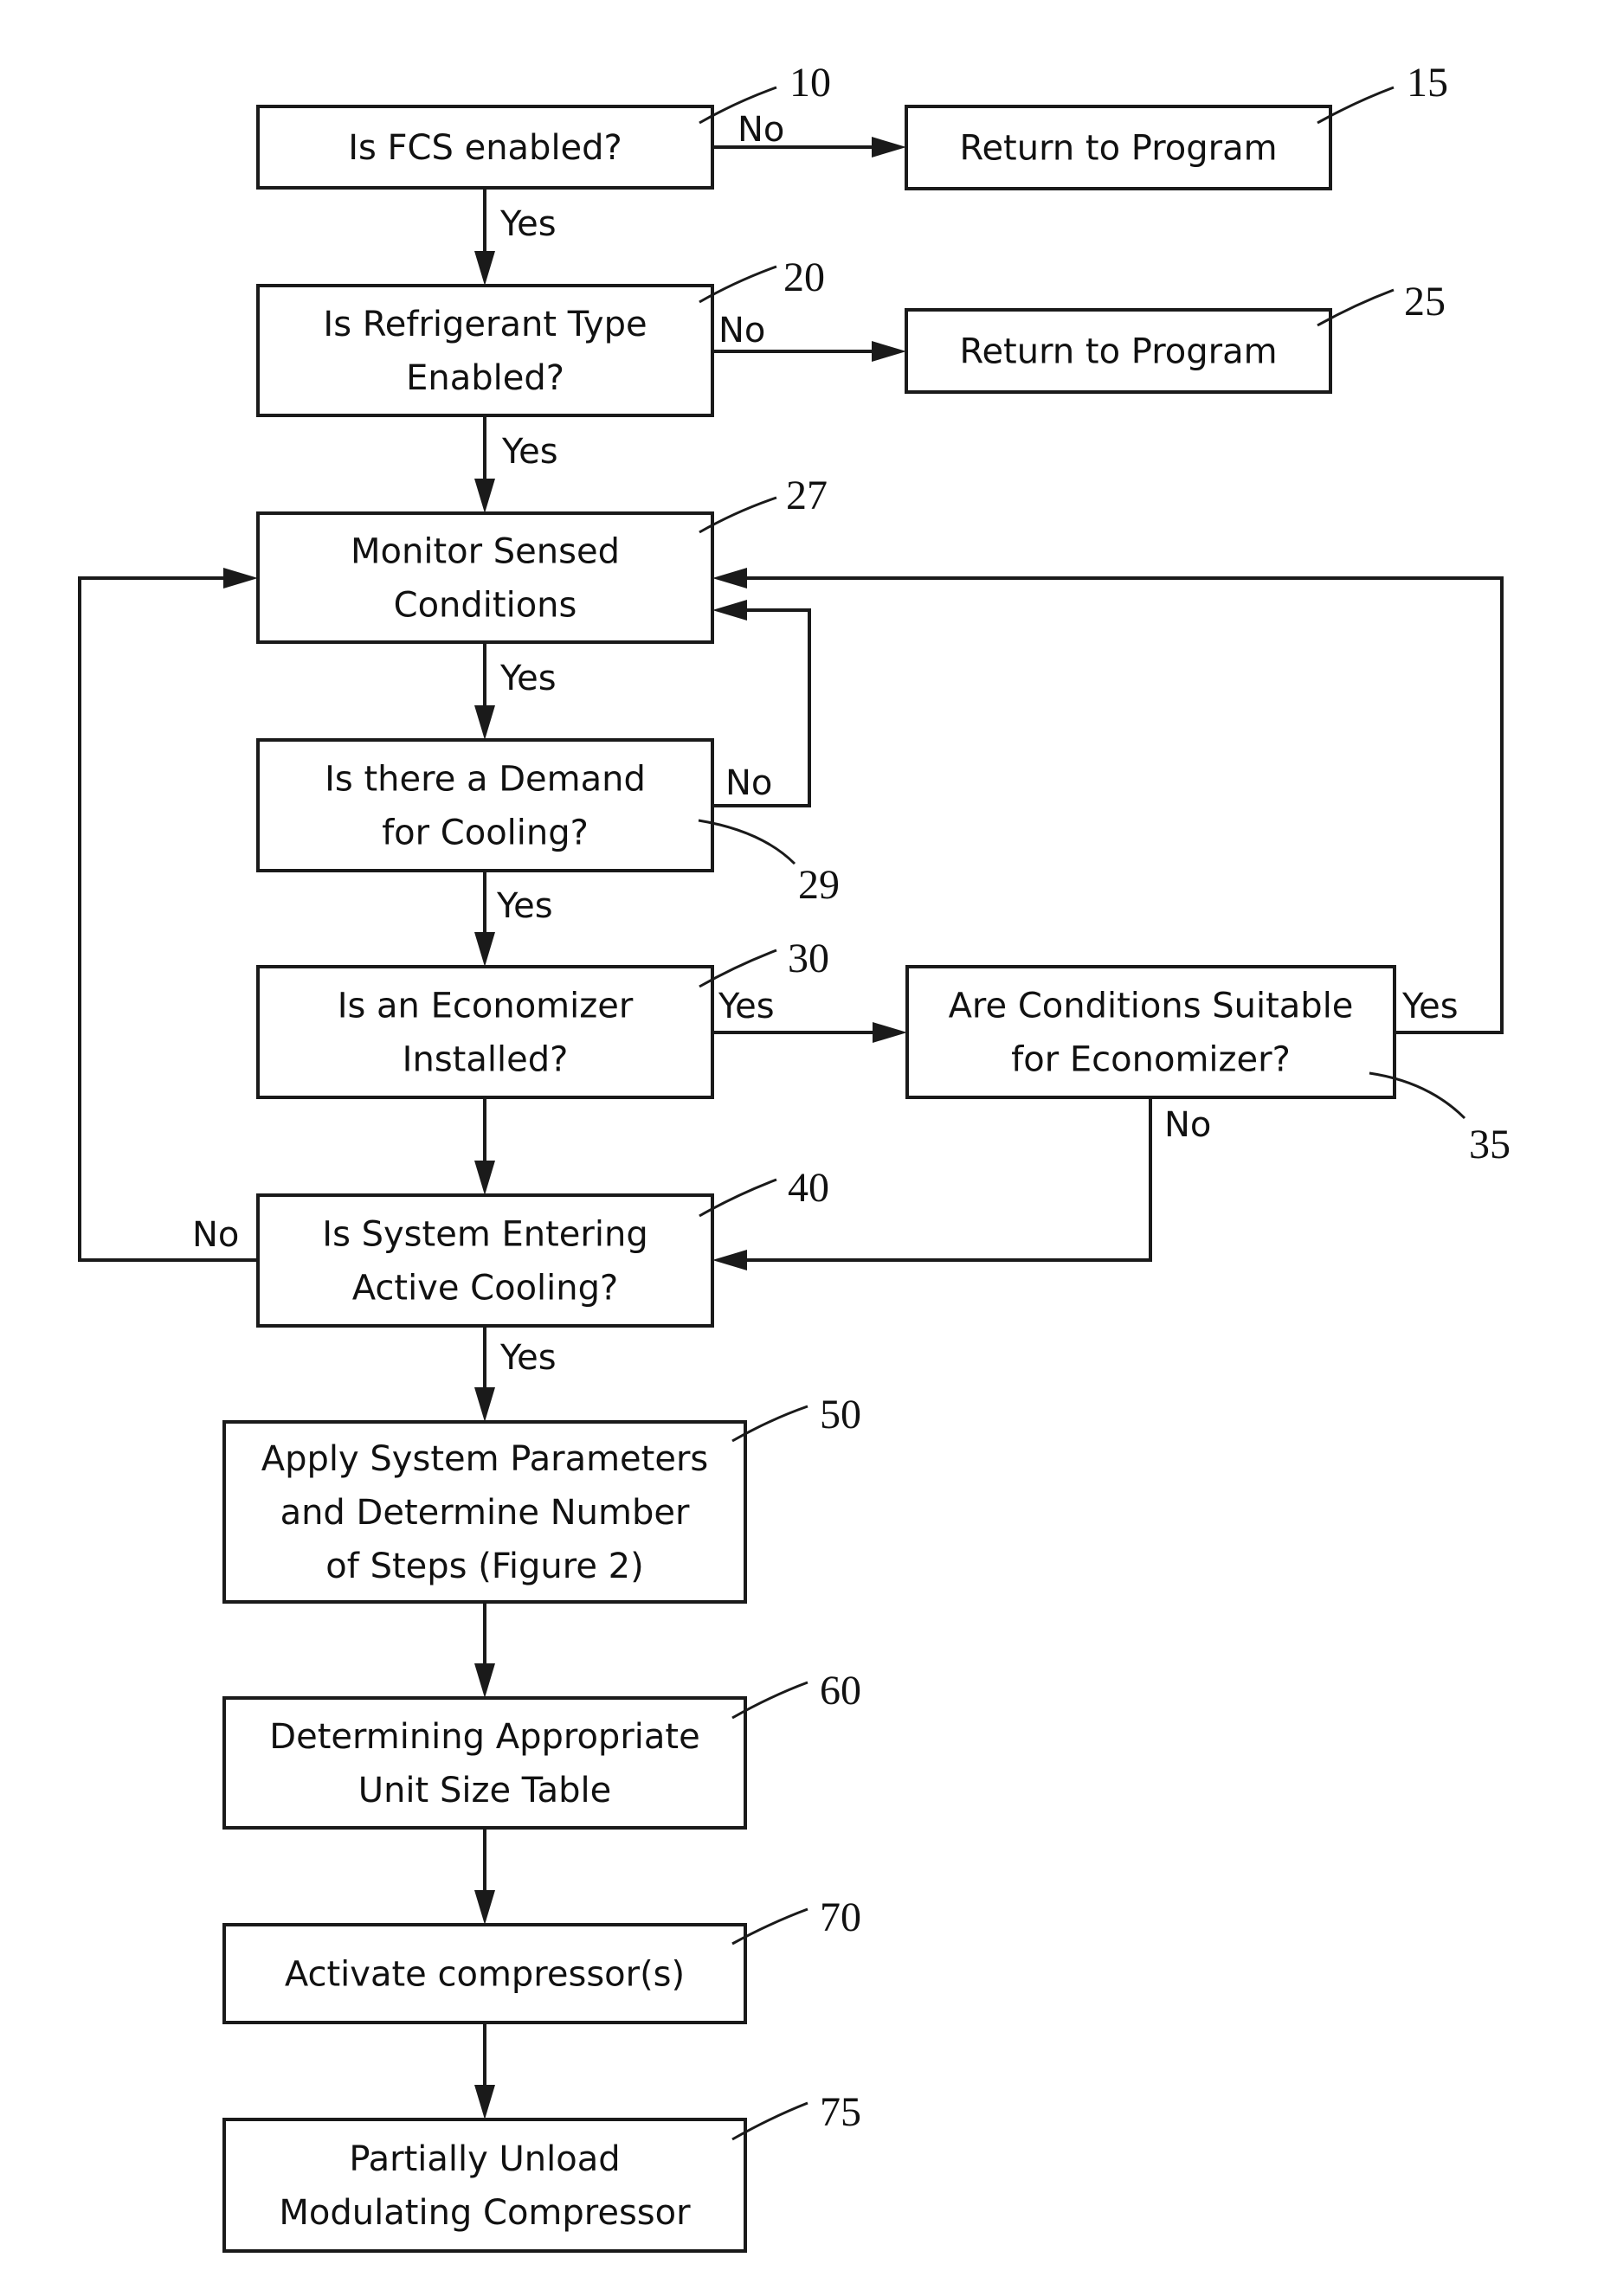 The height and width of the screenshot is (2296, 1604). Describe the element at coordinates (485, 552) in the screenshot. I see `step-text-line: Monitor Sensed` at that location.